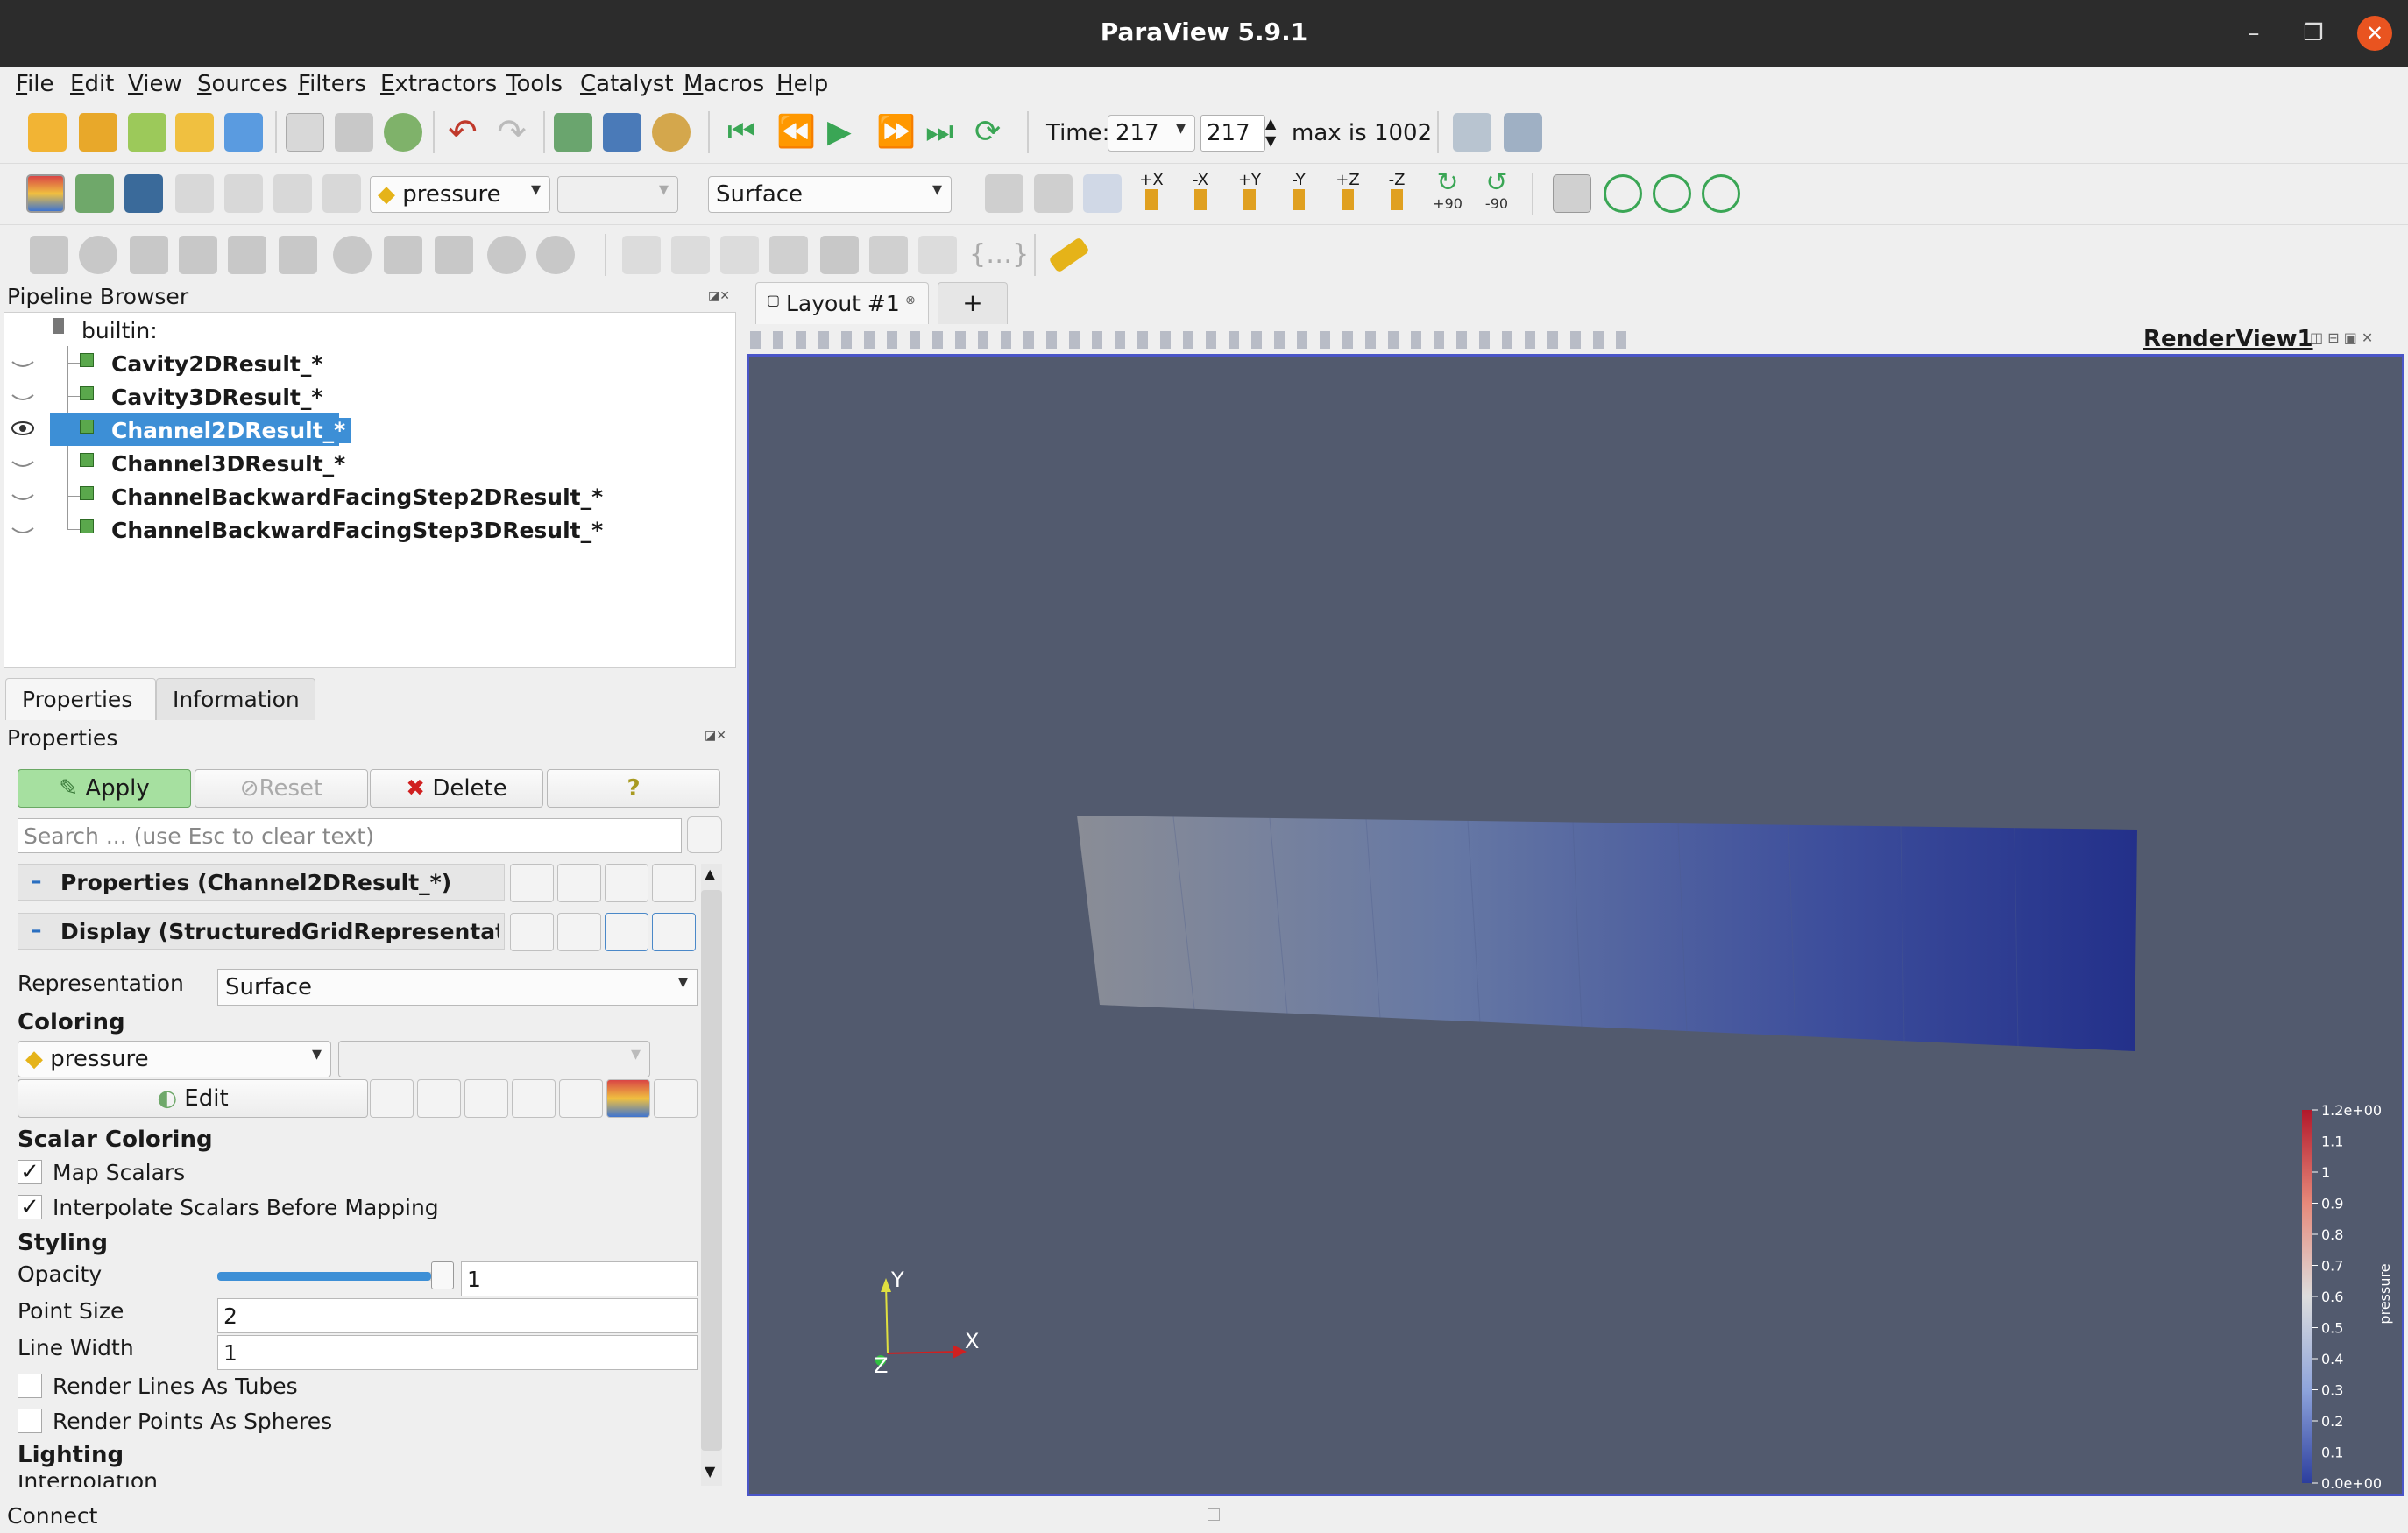 The height and width of the screenshot is (1533, 2408). Describe the element at coordinates (672, 132) in the screenshot. I see `palette-icon` at that location.